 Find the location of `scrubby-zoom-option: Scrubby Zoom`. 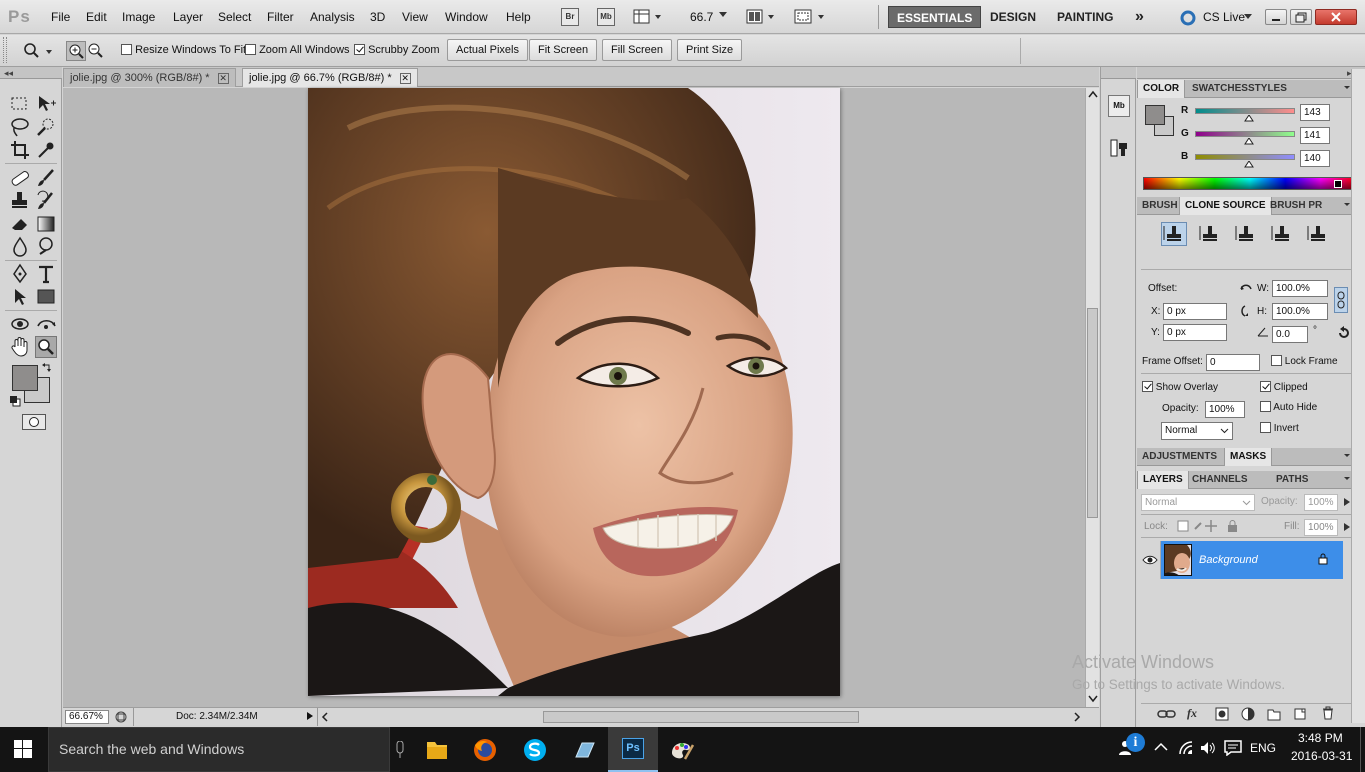

scrubby-zoom-option: Scrubby Zoom is located at coordinates (397, 49).